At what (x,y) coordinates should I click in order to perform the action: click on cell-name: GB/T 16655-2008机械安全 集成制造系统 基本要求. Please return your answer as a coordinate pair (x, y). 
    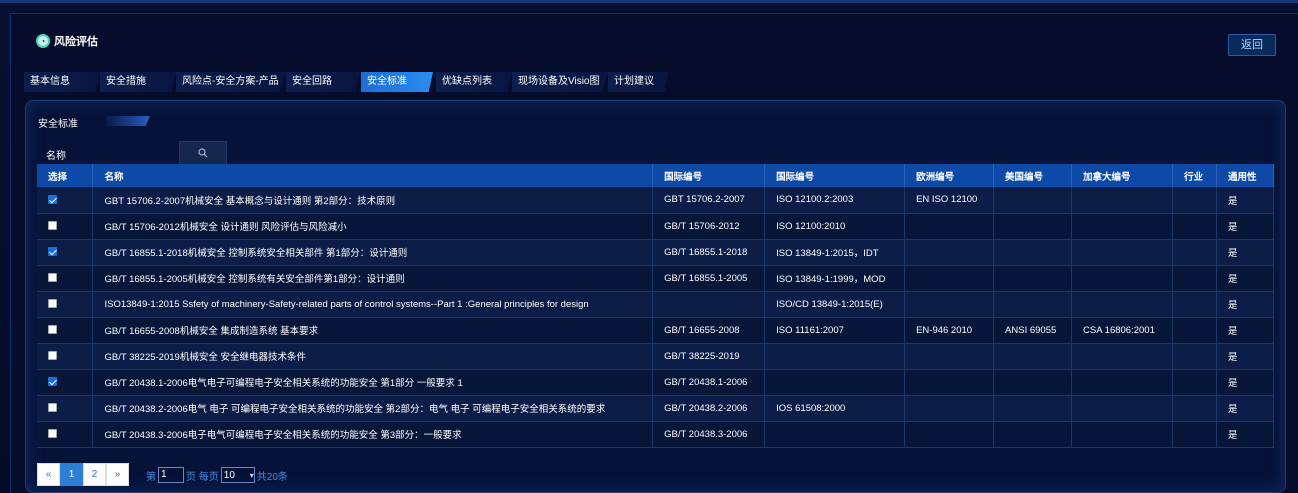
    Looking at the image, I should click on (373, 330).